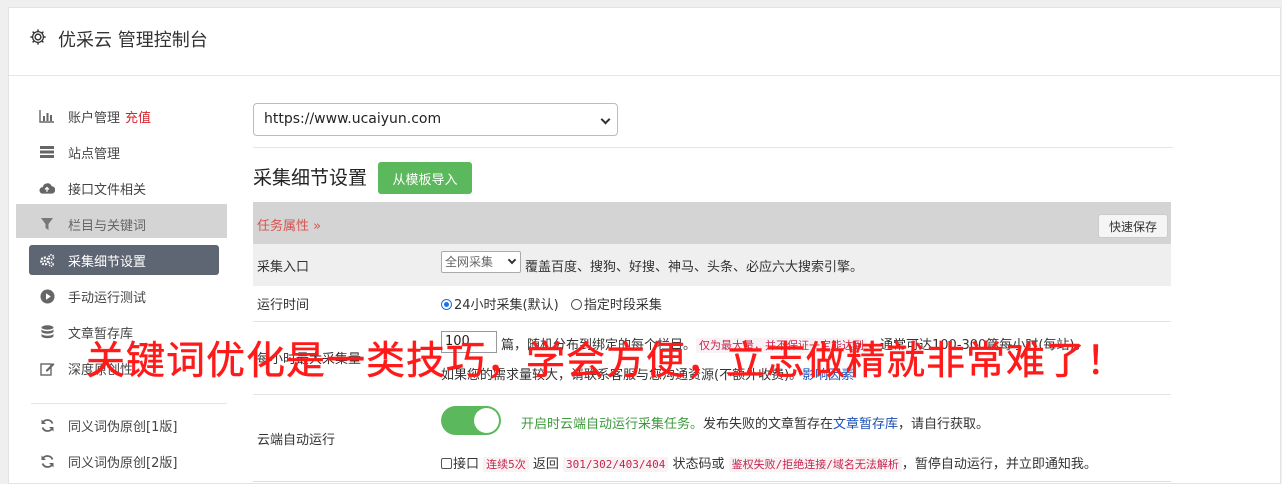  I want to click on runtime-options: 24小时采集(默认) 指定时段采集, so click(551, 303).